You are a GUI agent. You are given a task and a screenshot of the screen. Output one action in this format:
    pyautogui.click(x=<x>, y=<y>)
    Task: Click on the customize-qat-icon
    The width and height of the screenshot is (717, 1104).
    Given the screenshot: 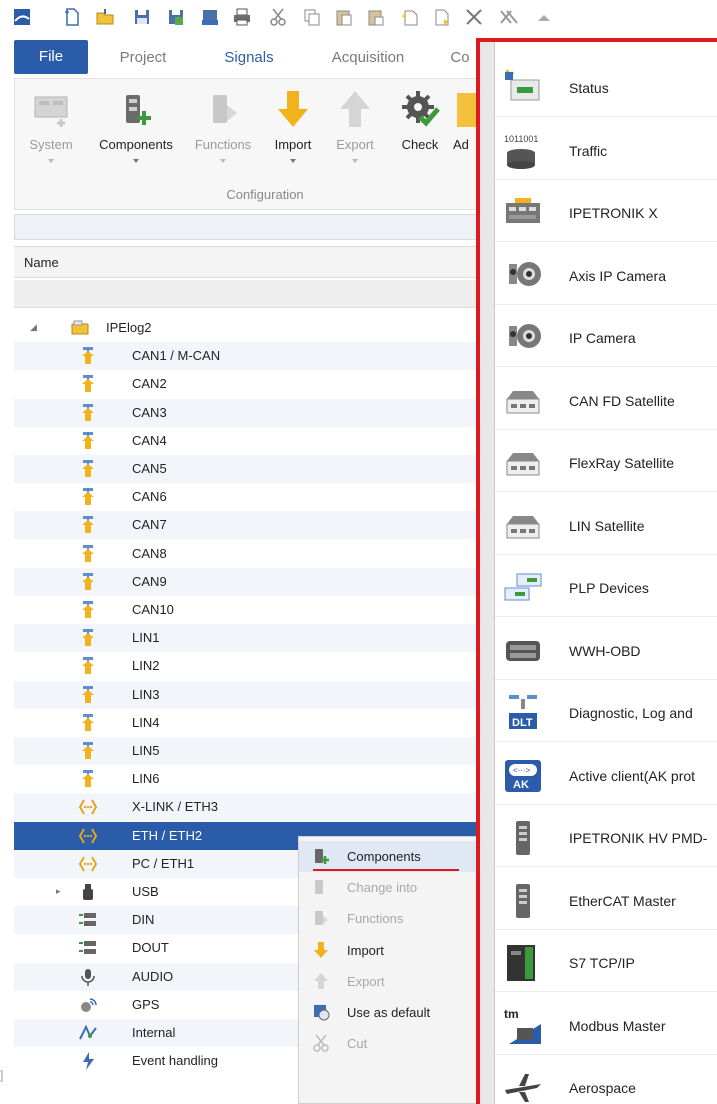 What is the action you would take?
    pyautogui.click(x=544, y=17)
    